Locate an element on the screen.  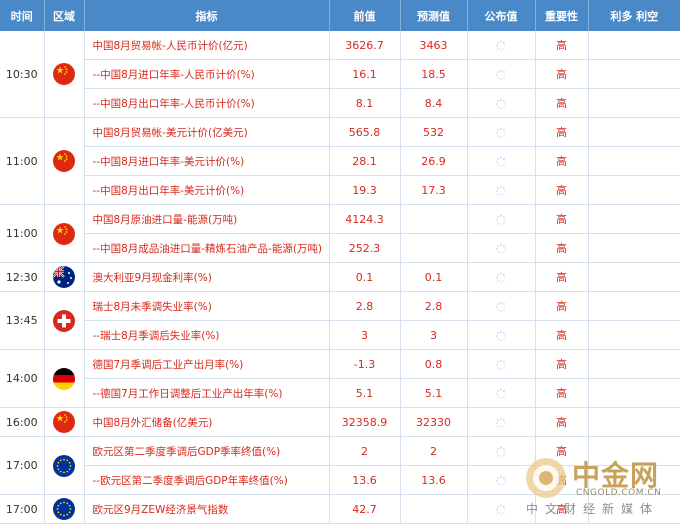
table-header: 时间 区域 指标 前值 预测值 公布值 重要性 利多 利空 is located at coordinates (340, 15).